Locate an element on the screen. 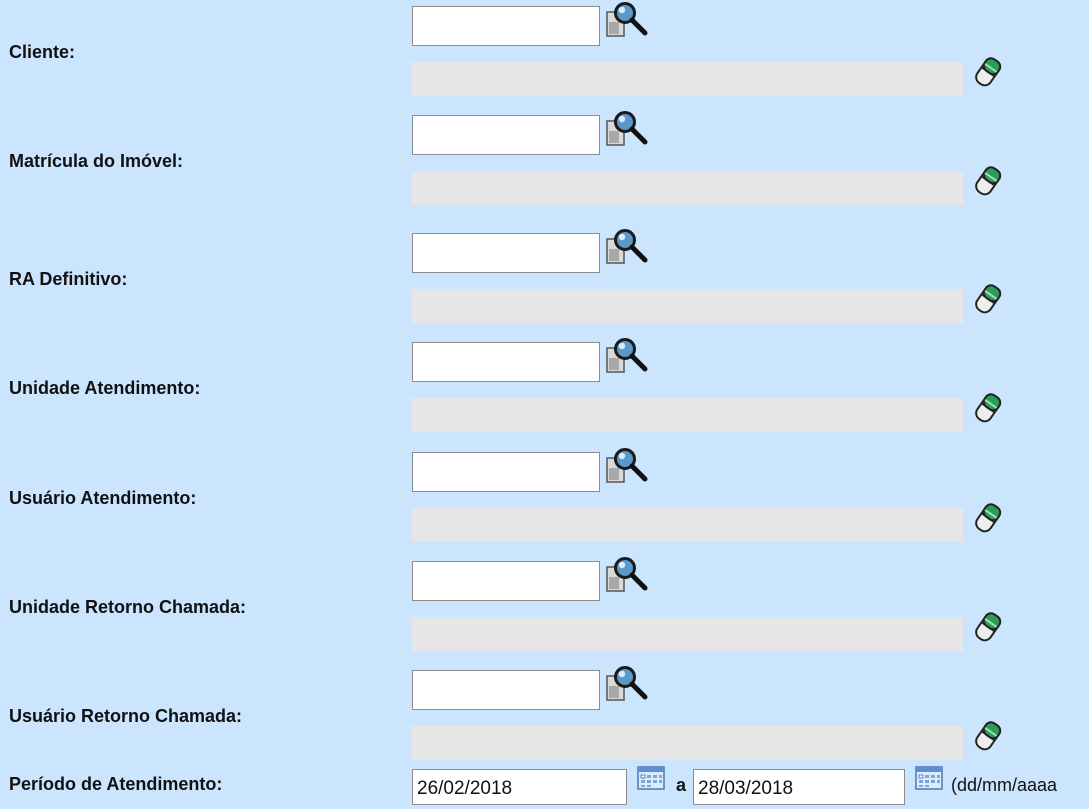 The image size is (1089, 809). usuario-atendimento-label: Usuário Atendimento: is located at coordinates (103, 498).